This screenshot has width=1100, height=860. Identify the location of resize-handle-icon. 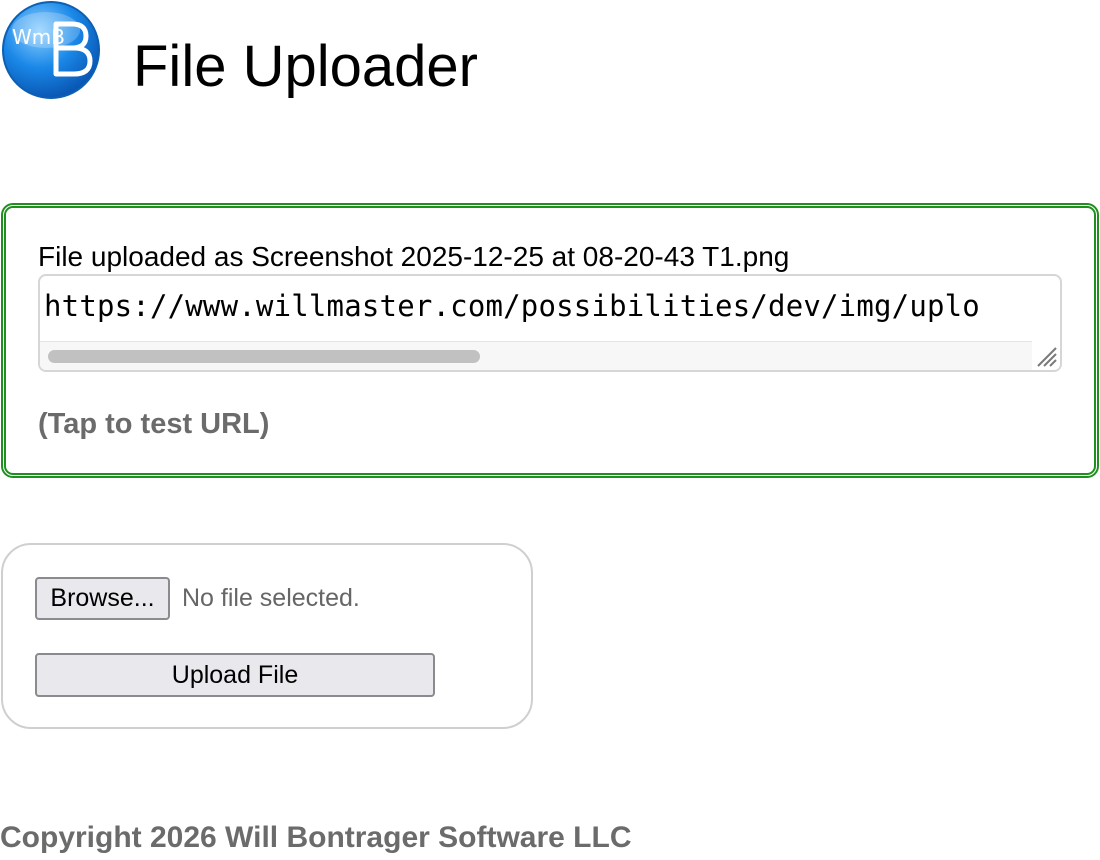
(1045, 355).